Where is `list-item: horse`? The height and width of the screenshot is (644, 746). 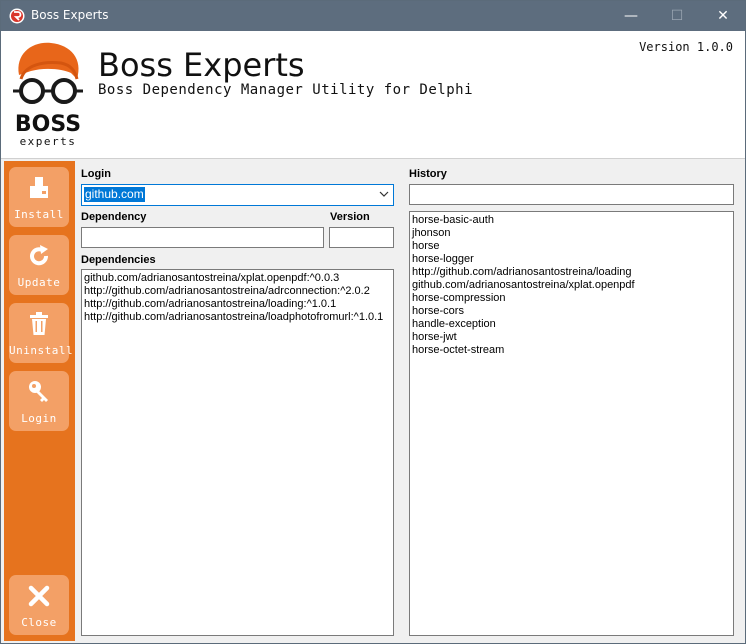
list-item: horse is located at coordinates (571, 246).